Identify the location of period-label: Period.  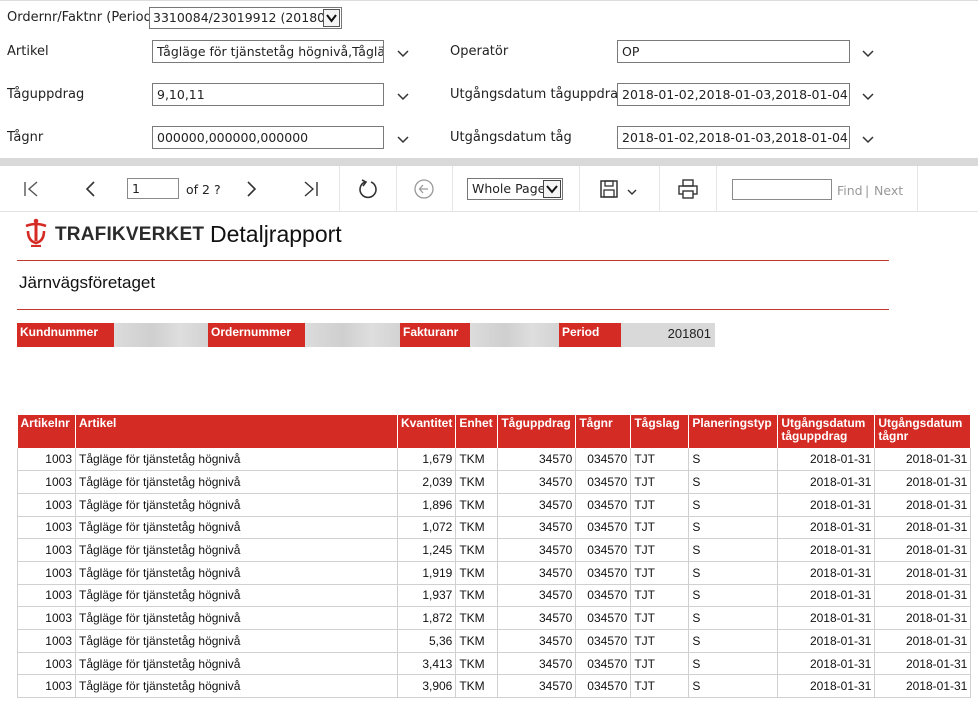
(590, 335).